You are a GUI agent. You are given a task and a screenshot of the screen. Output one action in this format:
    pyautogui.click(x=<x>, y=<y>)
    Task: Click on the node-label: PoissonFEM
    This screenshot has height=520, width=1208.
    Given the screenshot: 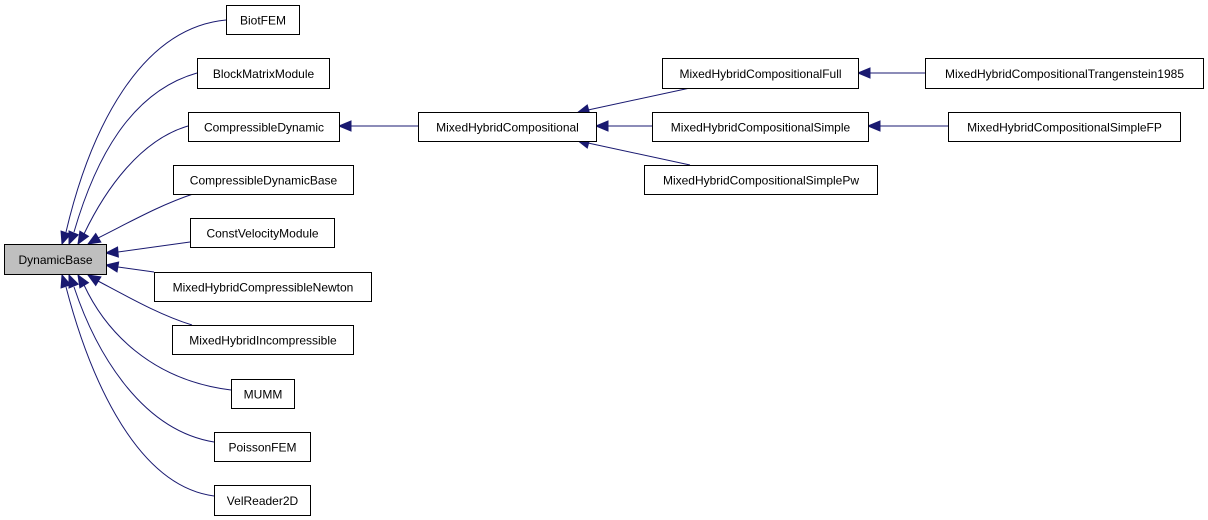 What is the action you would take?
    pyautogui.click(x=262, y=448)
    